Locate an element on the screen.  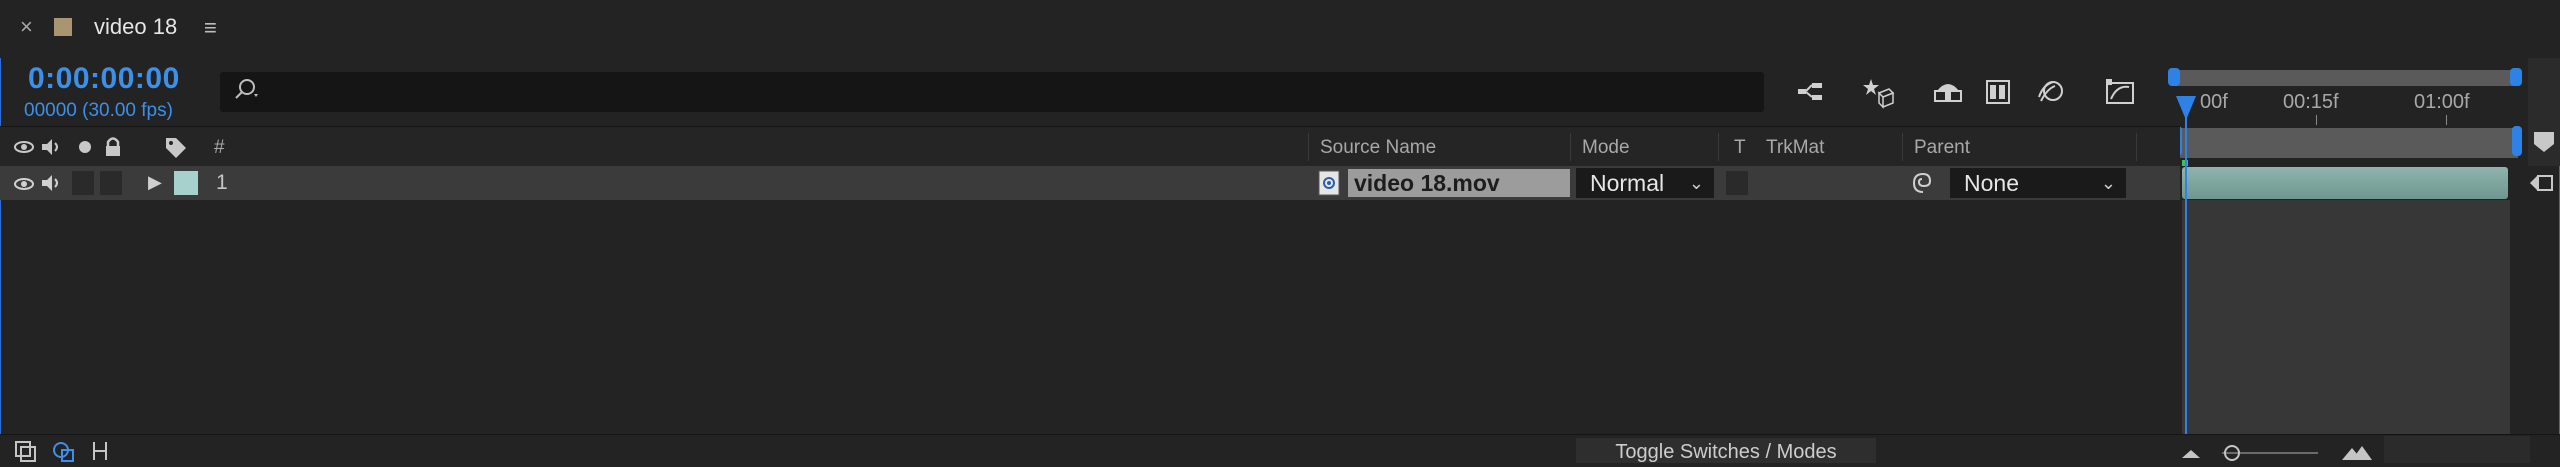
mode-dropdown: Normal ⌄ is located at coordinates (1645, 183).